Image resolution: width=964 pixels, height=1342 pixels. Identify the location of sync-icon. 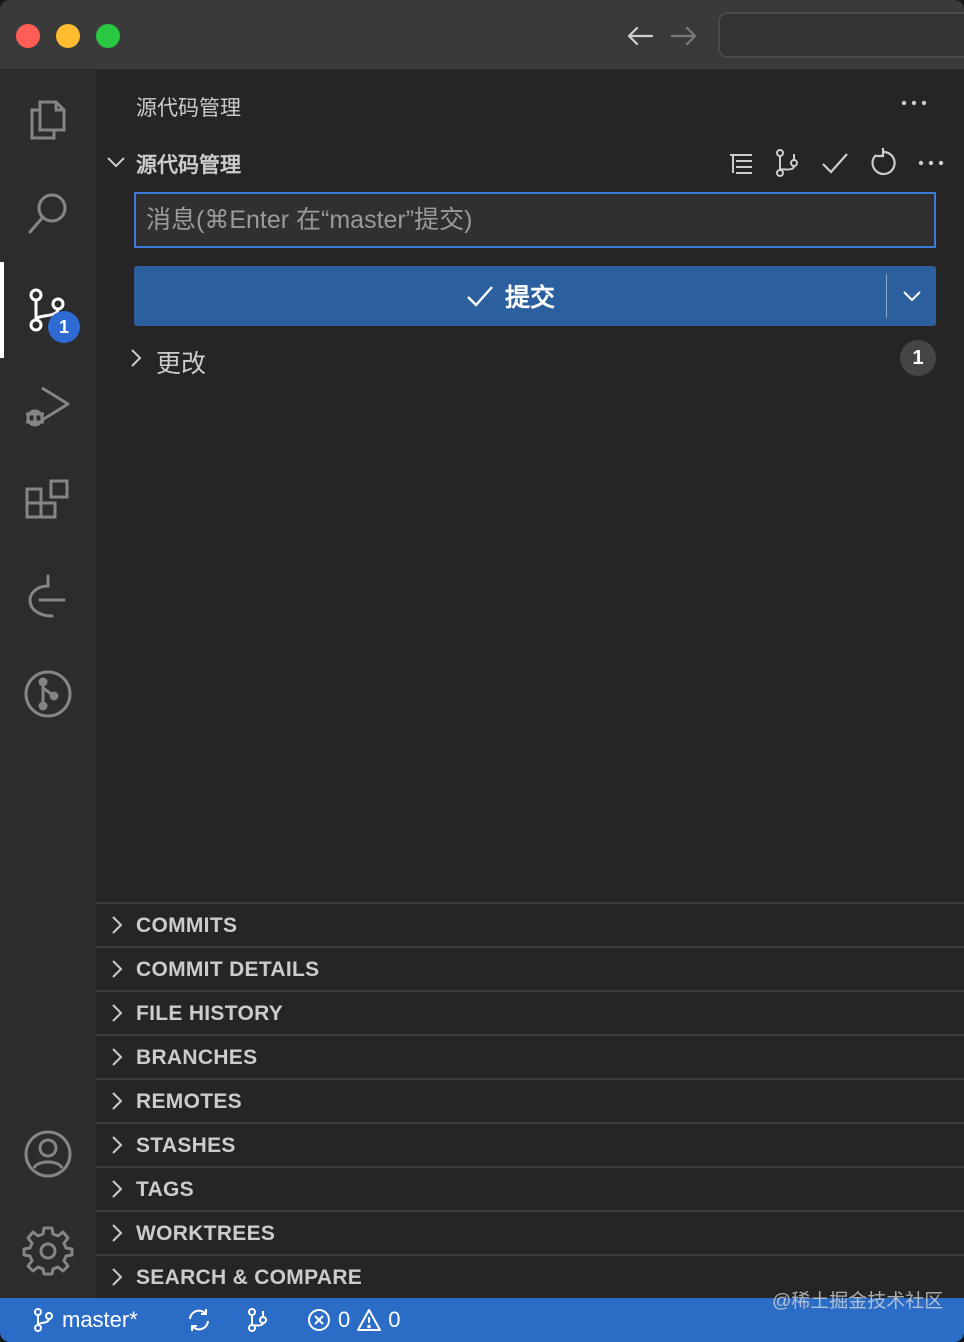
(199, 1320).